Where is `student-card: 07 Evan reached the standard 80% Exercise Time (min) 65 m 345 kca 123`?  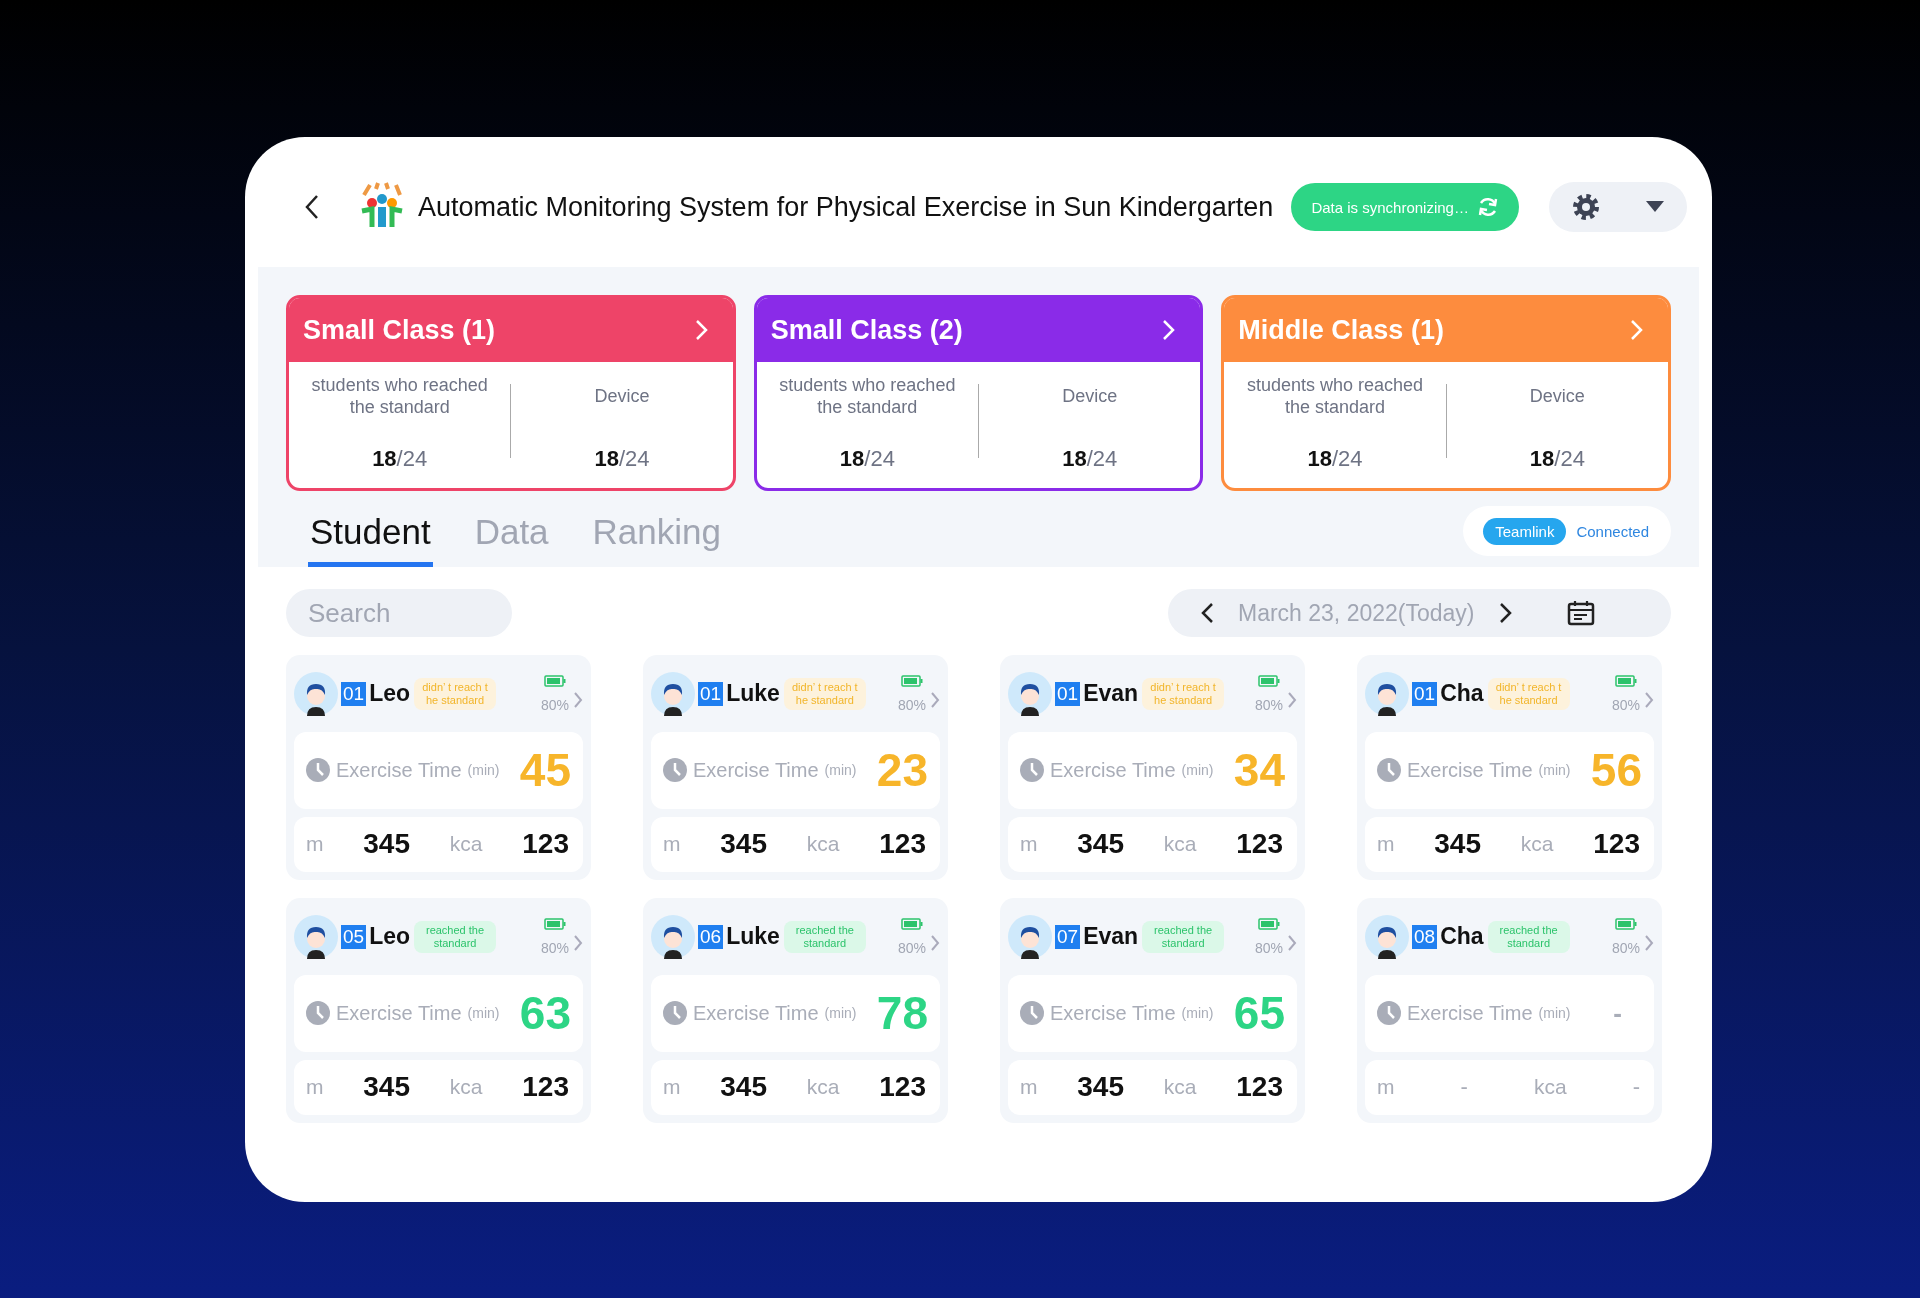 student-card: 07 Evan reached the standard 80% Exercise Time (min) 65 m 345 kca 123 is located at coordinates (1152, 1010).